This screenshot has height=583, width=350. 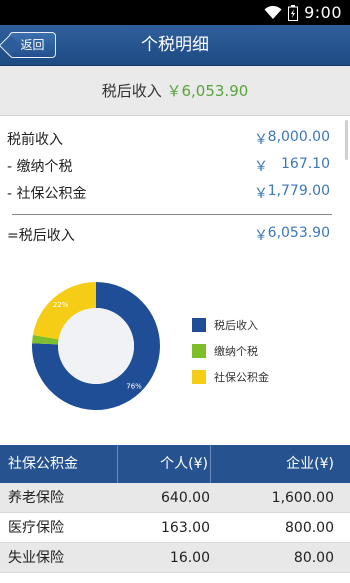 I want to click on slice-label: 22%, so click(x=61, y=305).